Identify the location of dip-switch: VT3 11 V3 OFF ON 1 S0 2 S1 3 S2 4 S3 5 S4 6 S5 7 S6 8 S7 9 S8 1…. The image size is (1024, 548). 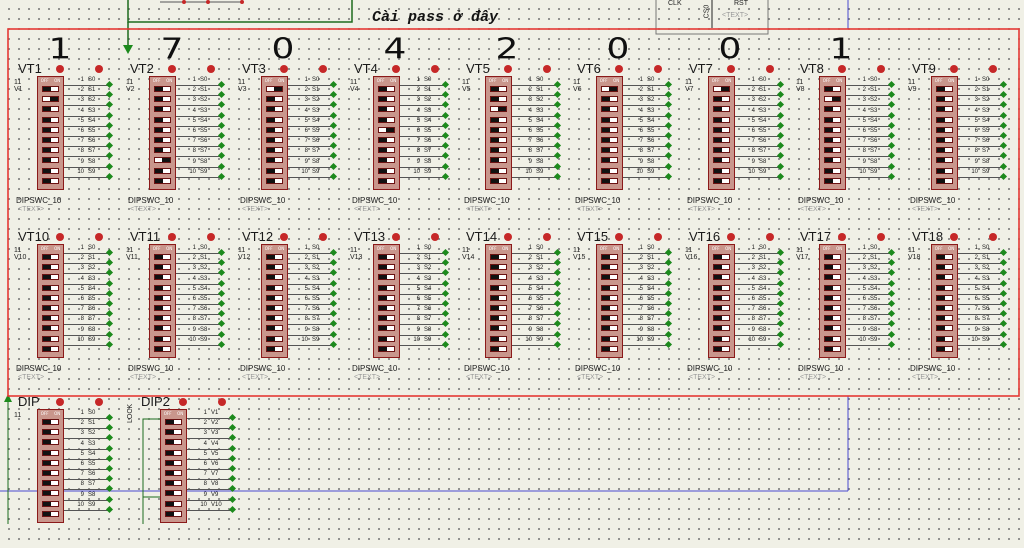
(290, 137).